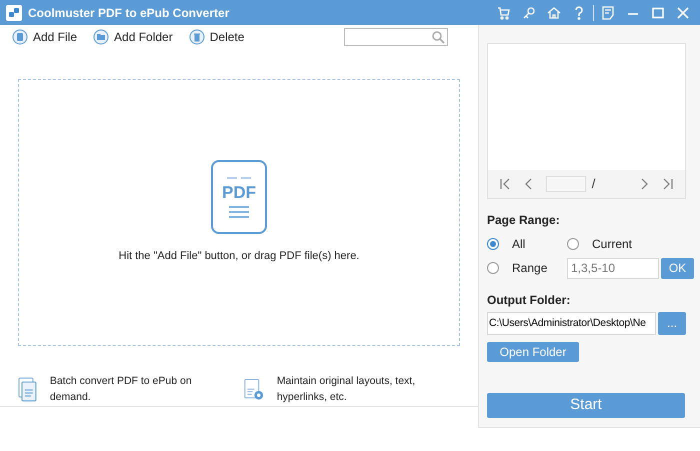  Describe the element at coordinates (527, 243) in the screenshot. I see `radio-option: All` at that location.